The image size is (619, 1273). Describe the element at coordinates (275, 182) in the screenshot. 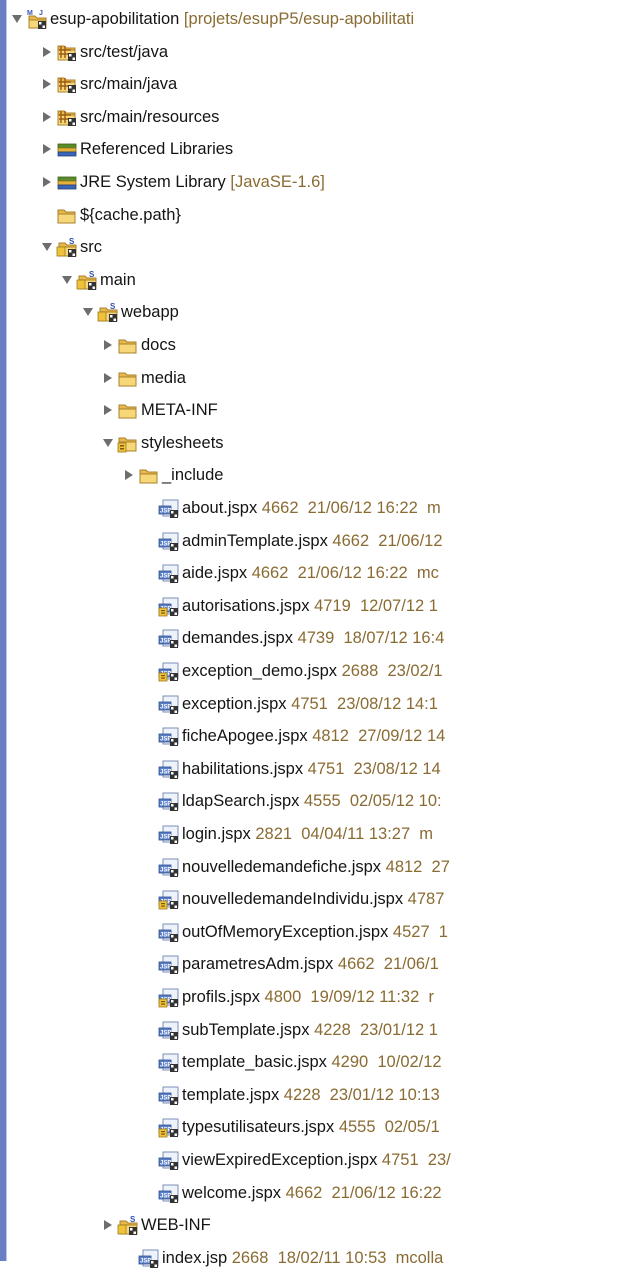

I see `tree-item-decoration: [JavaSE-1.6]` at that location.